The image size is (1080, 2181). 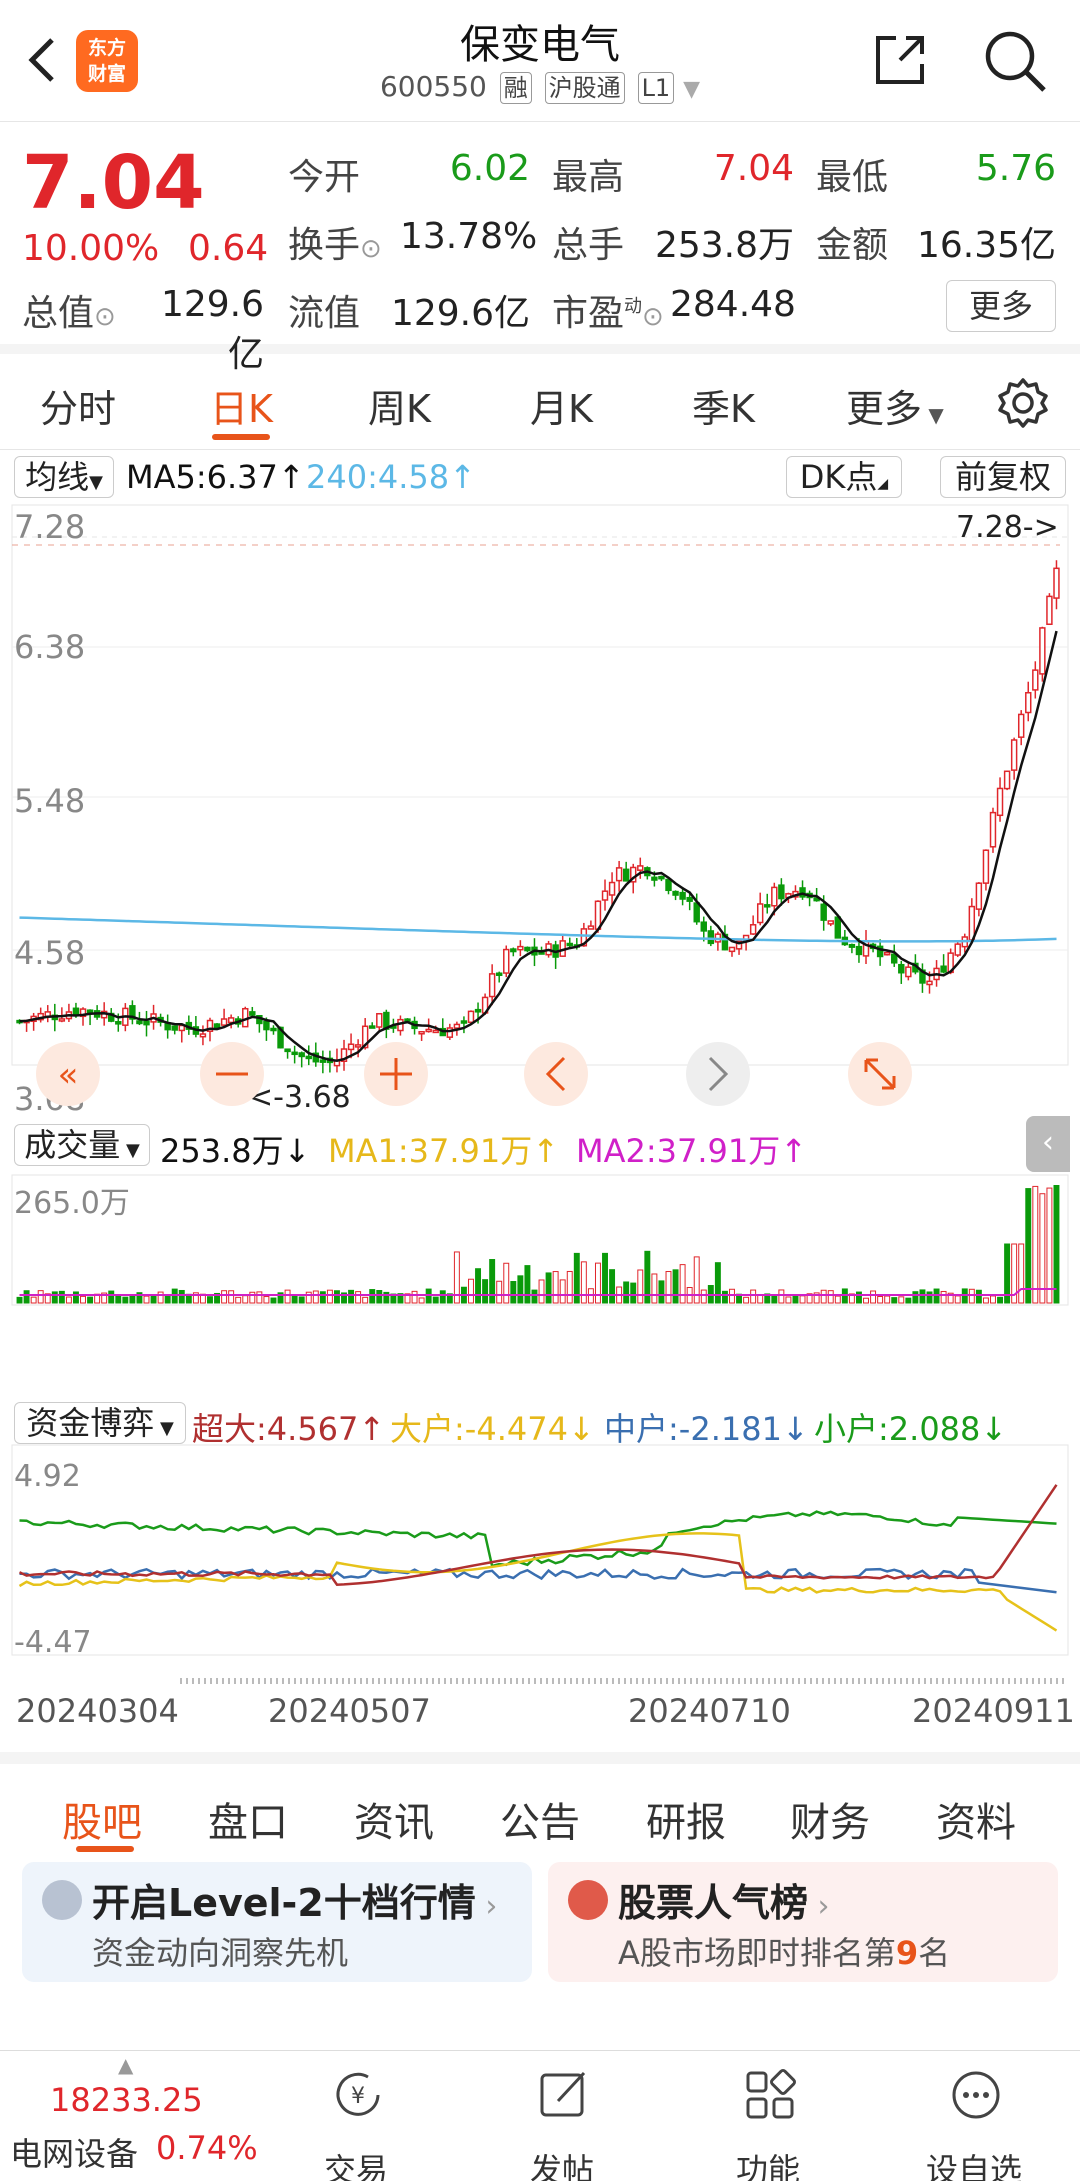 What do you see at coordinates (1023, 403) in the screenshot?
I see `settings-gear-icon` at bounding box center [1023, 403].